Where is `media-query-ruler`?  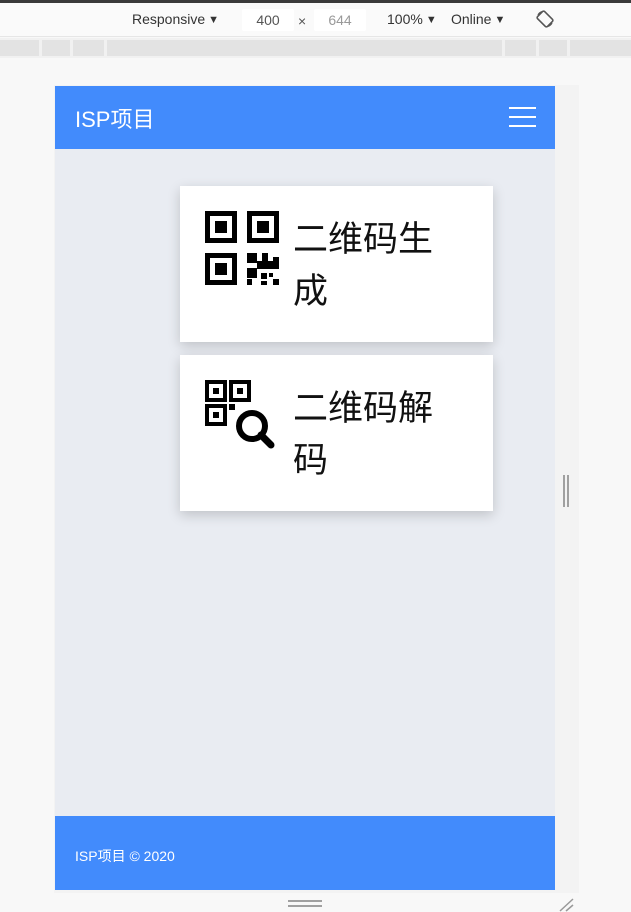 media-query-ruler is located at coordinates (315, 48).